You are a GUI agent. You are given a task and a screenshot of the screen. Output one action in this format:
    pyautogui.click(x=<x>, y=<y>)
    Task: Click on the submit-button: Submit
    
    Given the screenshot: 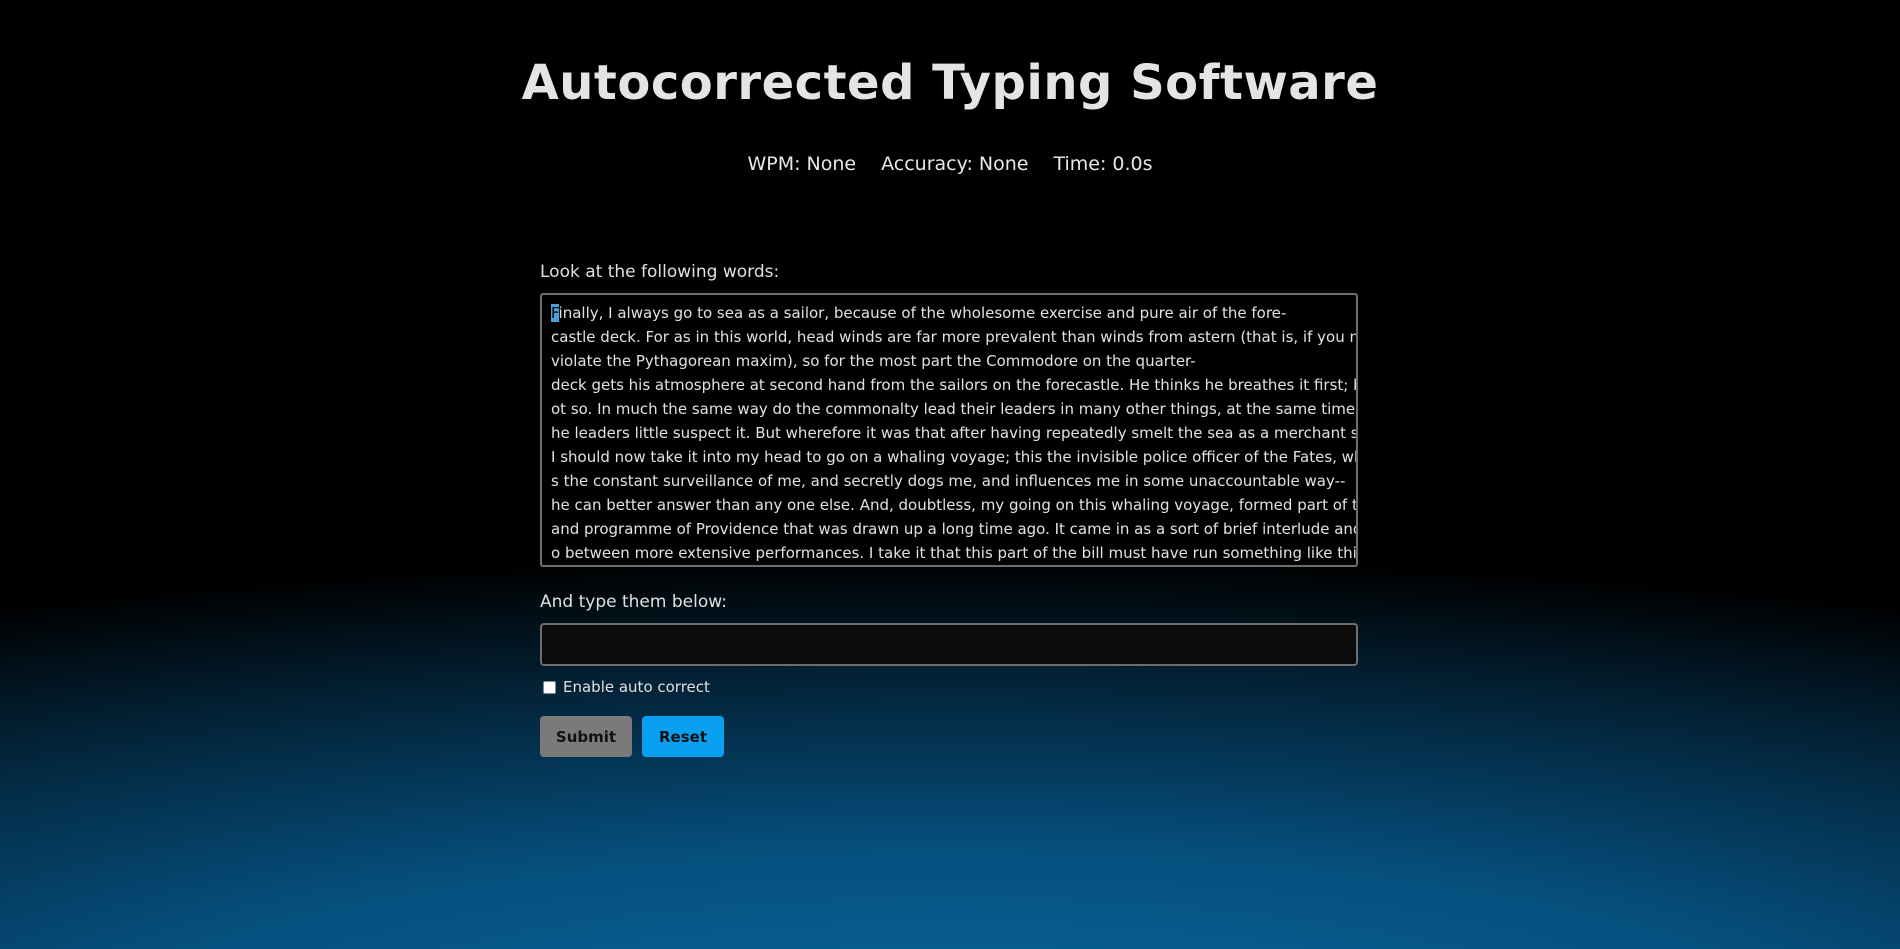 What is the action you would take?
    pyautogui.click(x=586, y=736)
    